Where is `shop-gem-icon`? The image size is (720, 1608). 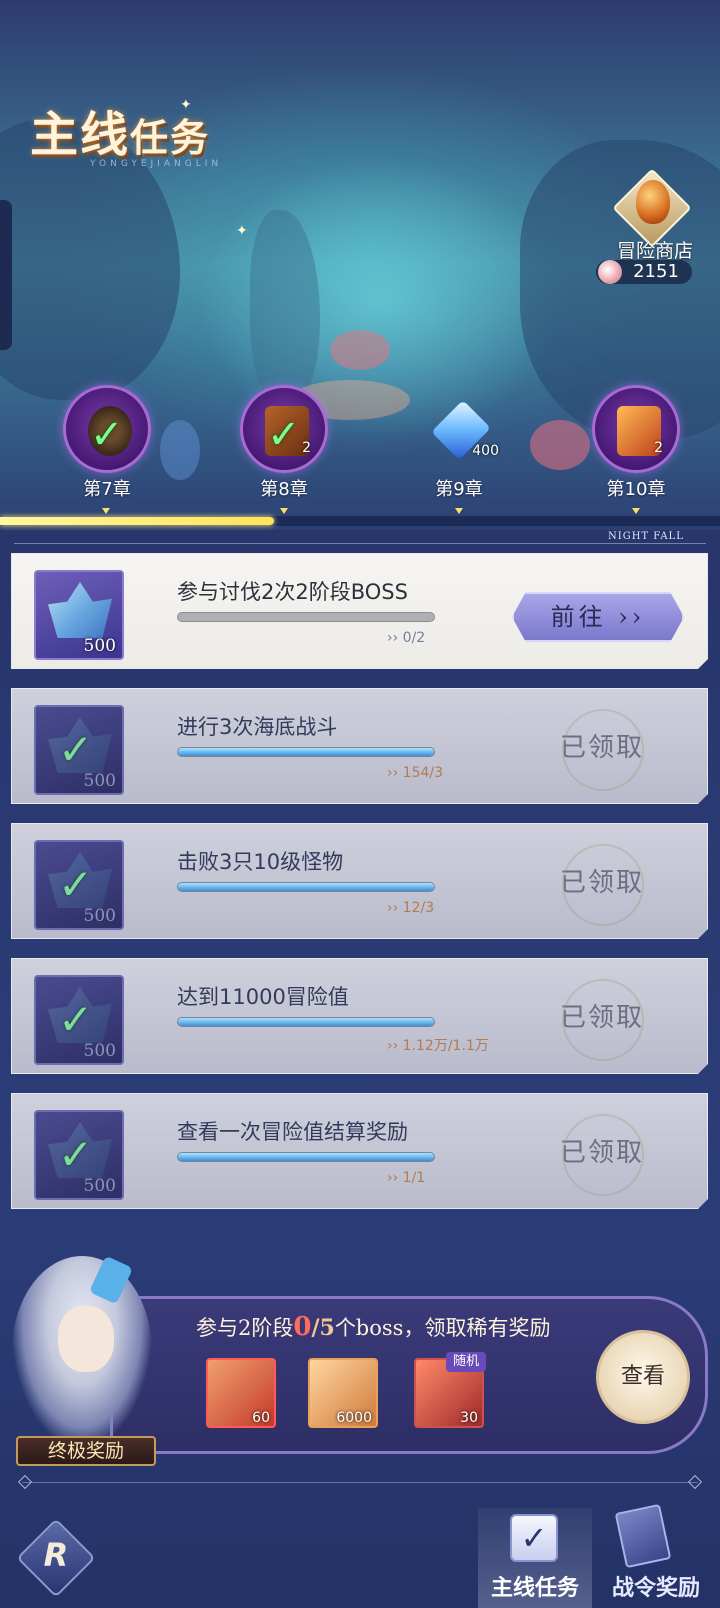 shop-gem-icon is located at coordinates (653, 202).